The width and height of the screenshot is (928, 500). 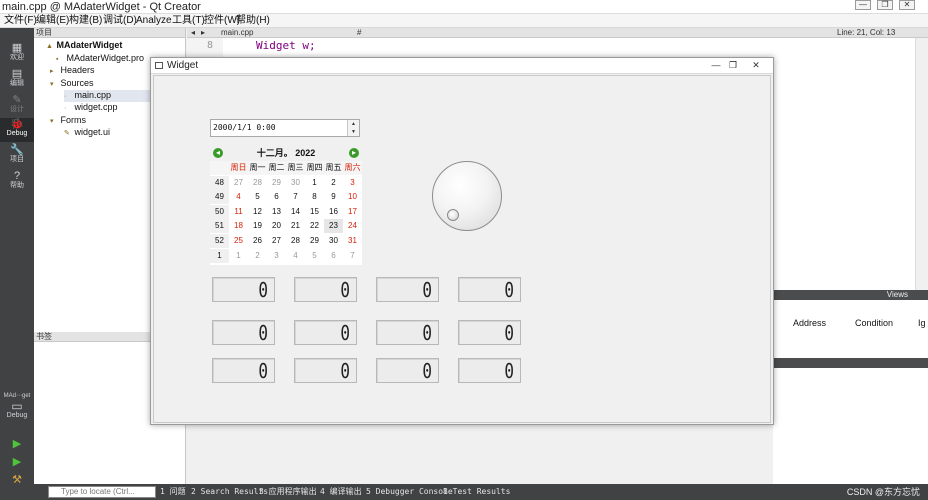 What do you see at coordinates (173, 492) in the screenshot?
I see `tab-issues: 1 问题` at bounding box center [173, 492].